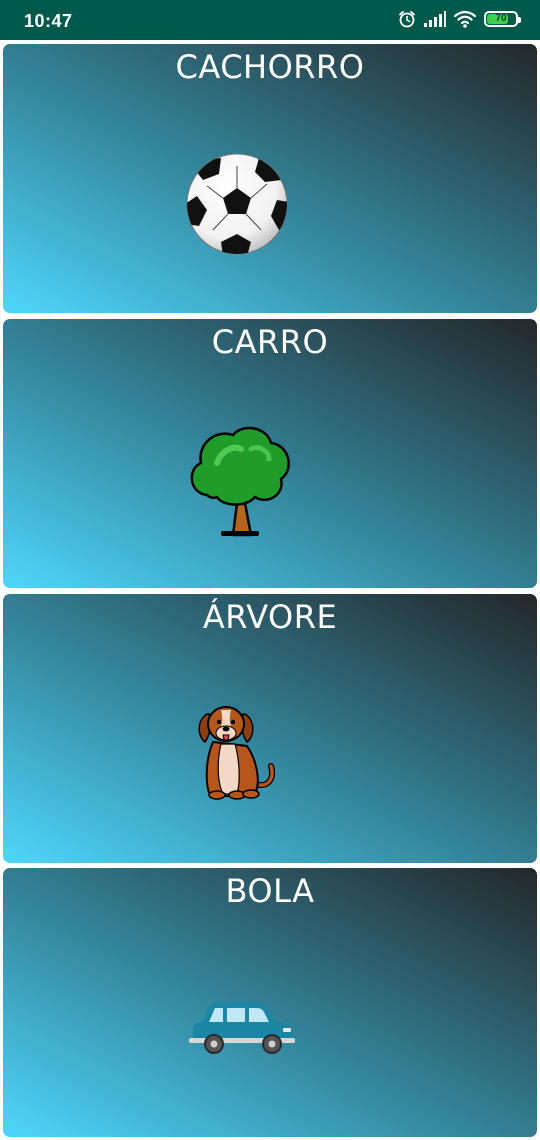 This screenshot has width=540, height=1140. Describe the element at coordinates (407, 19) in the screenshot. I see `alarm-icon` at that location.